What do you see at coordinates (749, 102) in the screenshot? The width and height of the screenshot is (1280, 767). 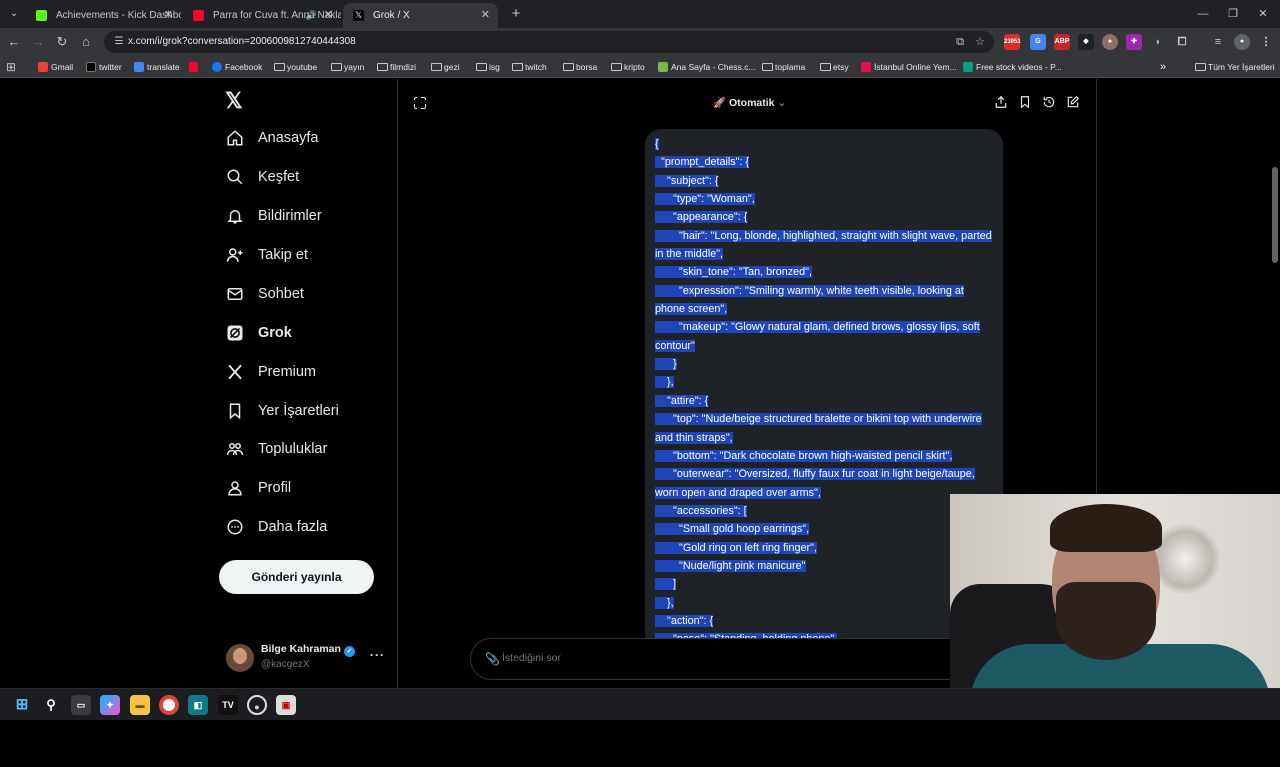 I see `mode-selector: 🚀 Otomatik ⌄` at bounding box center [749, 102].